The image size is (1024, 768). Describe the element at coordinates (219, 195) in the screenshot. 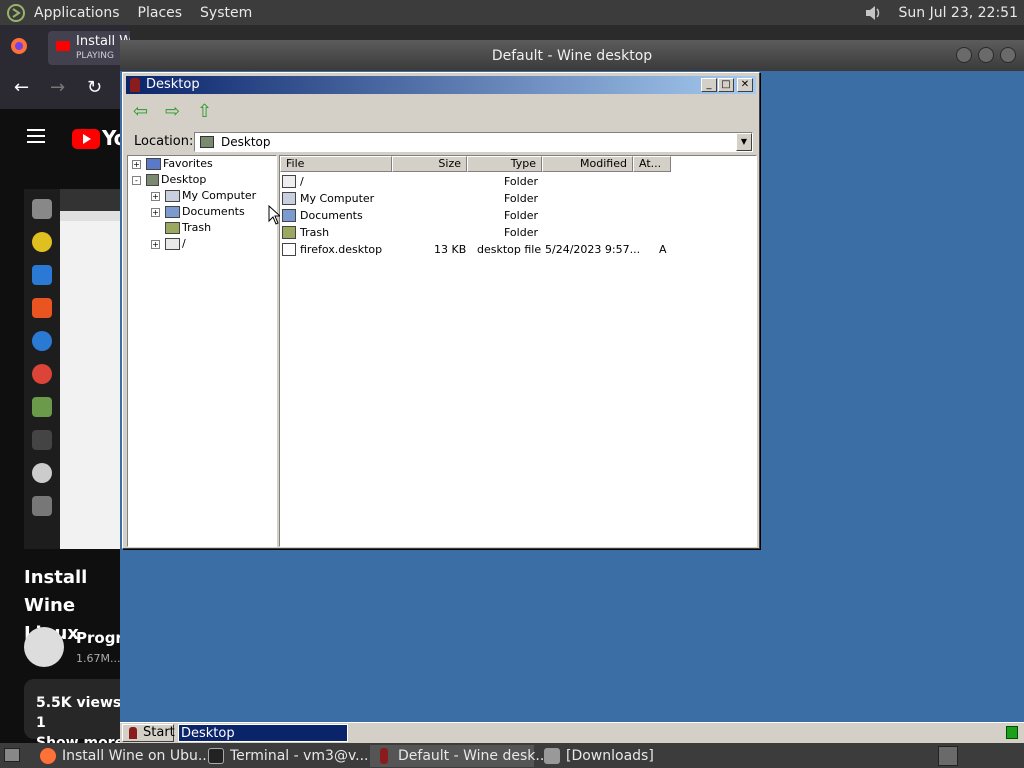

I see `tree-label: My Computer` at that location.